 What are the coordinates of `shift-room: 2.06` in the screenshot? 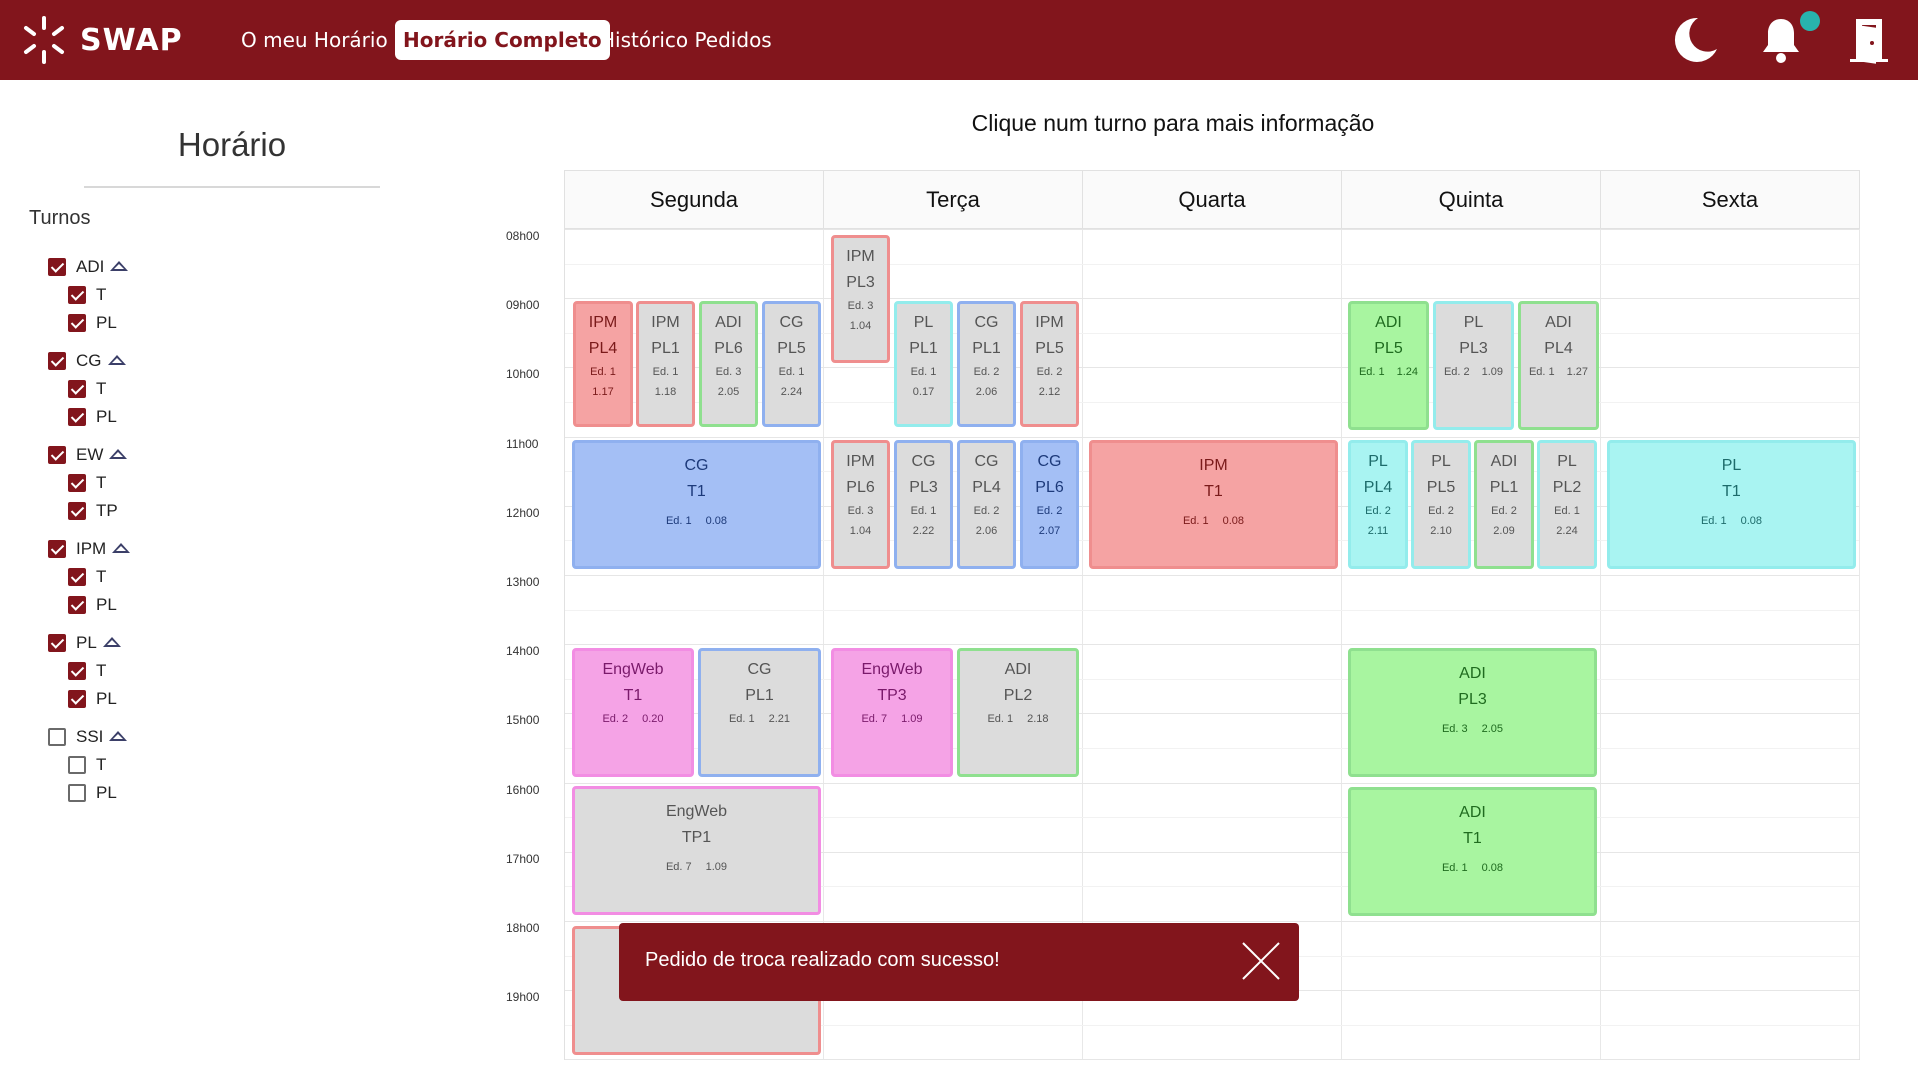 It's located at (986, 531).